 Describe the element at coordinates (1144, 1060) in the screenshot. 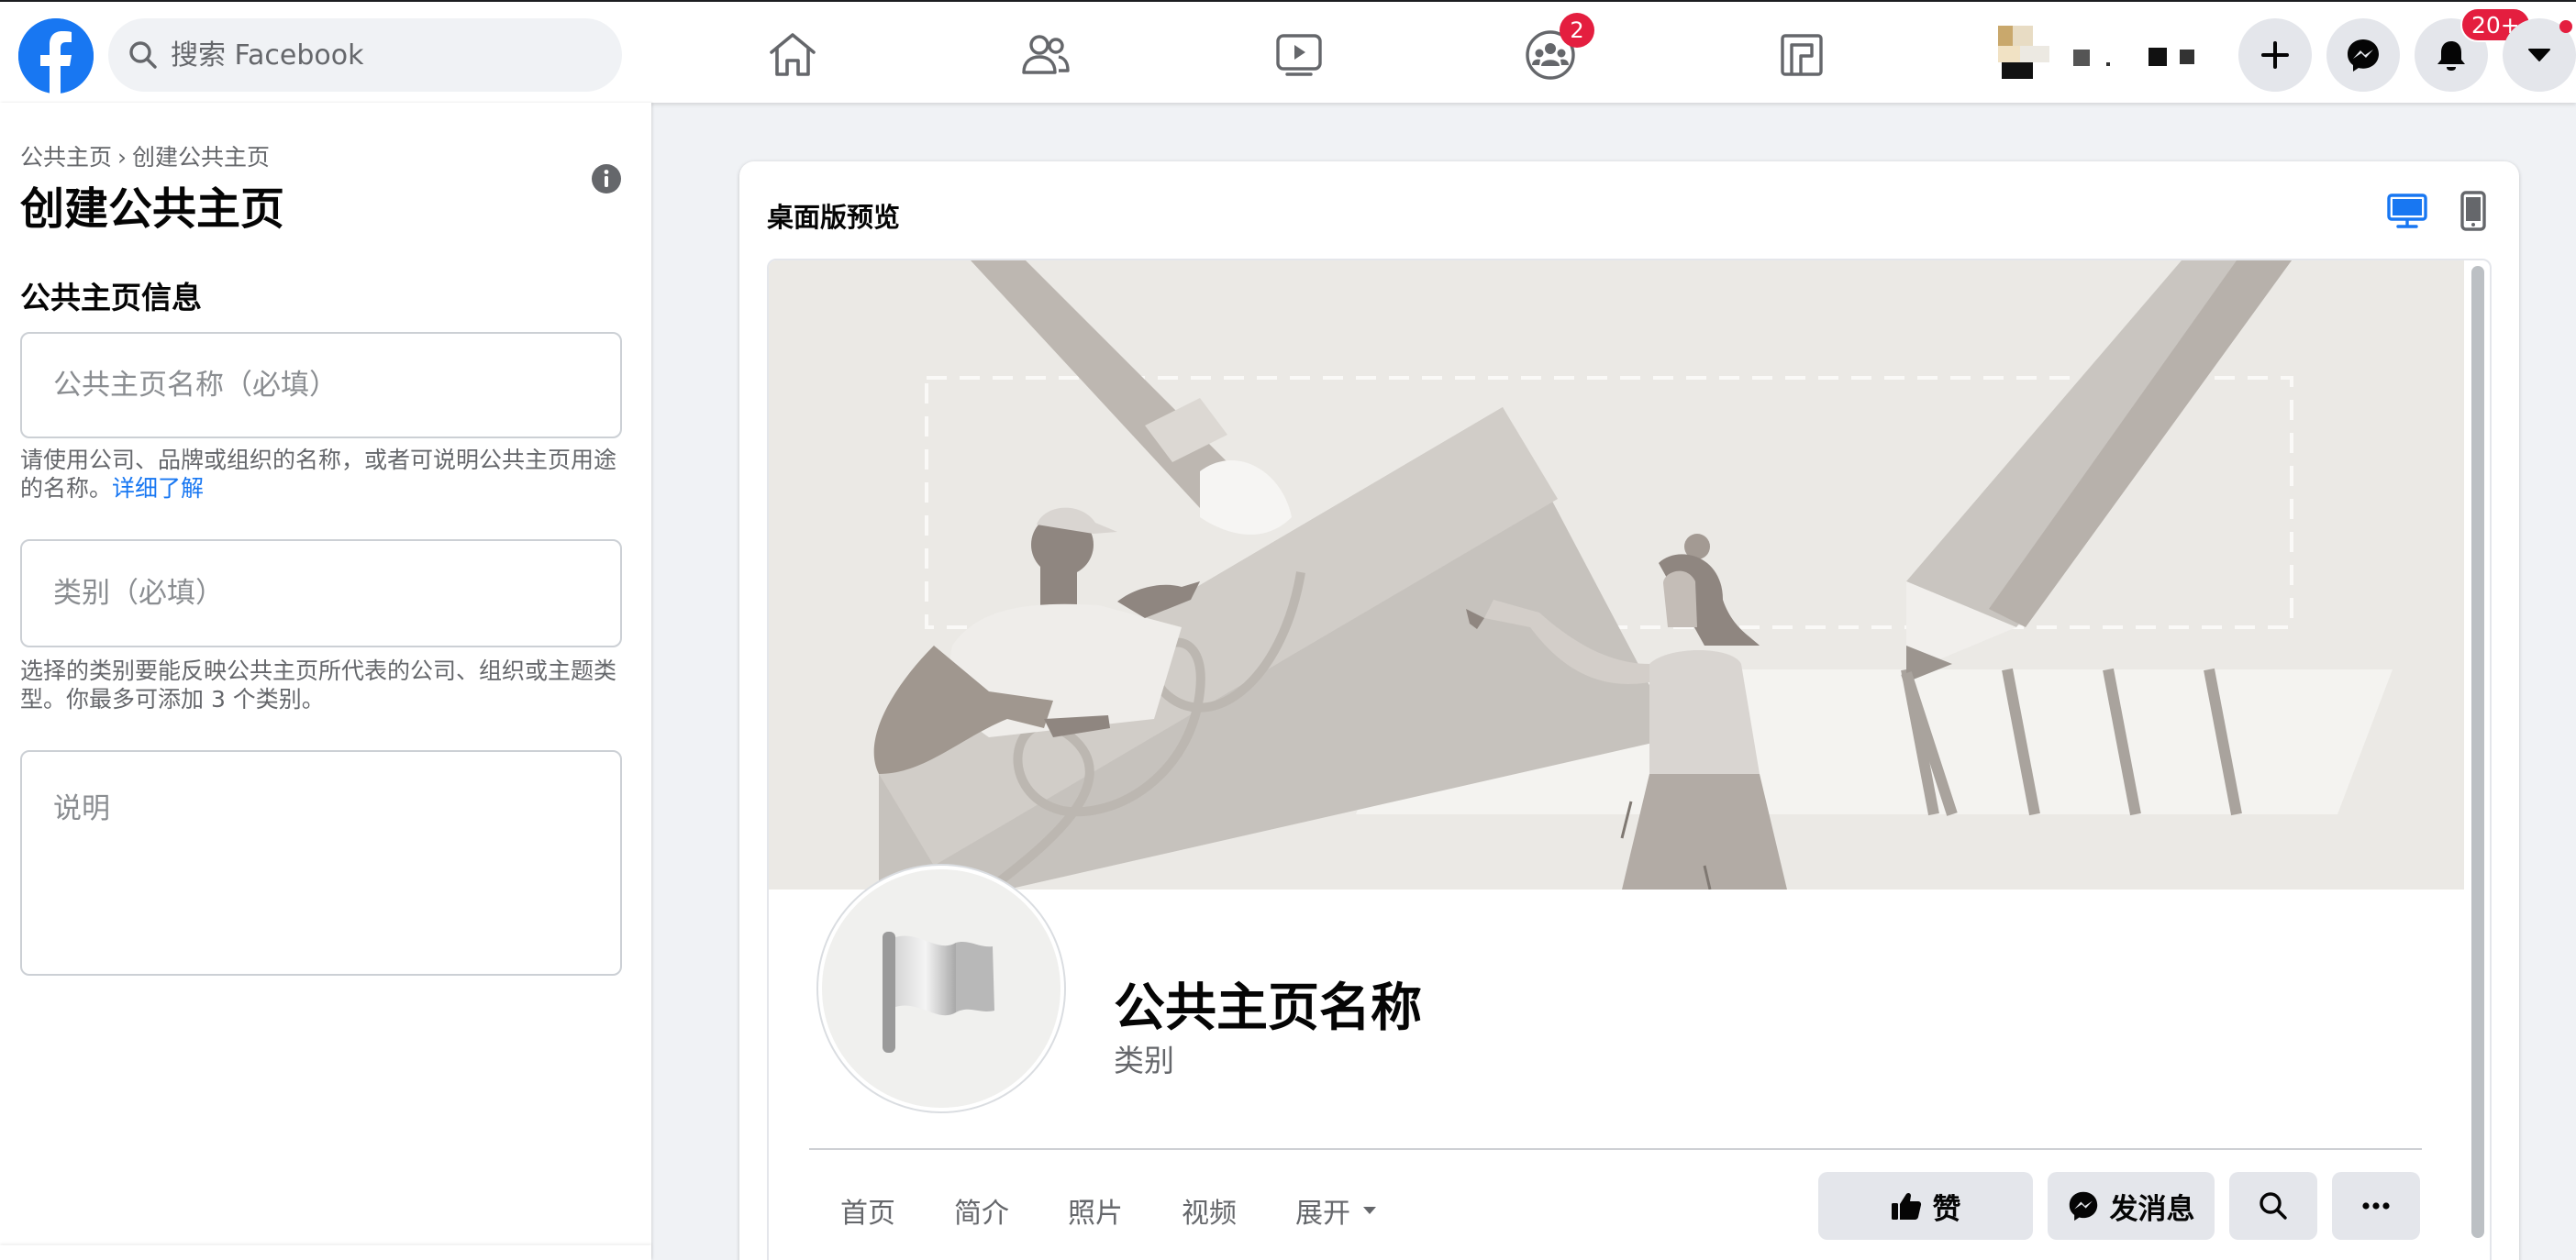

I see `preview-category: 类别` at that location.